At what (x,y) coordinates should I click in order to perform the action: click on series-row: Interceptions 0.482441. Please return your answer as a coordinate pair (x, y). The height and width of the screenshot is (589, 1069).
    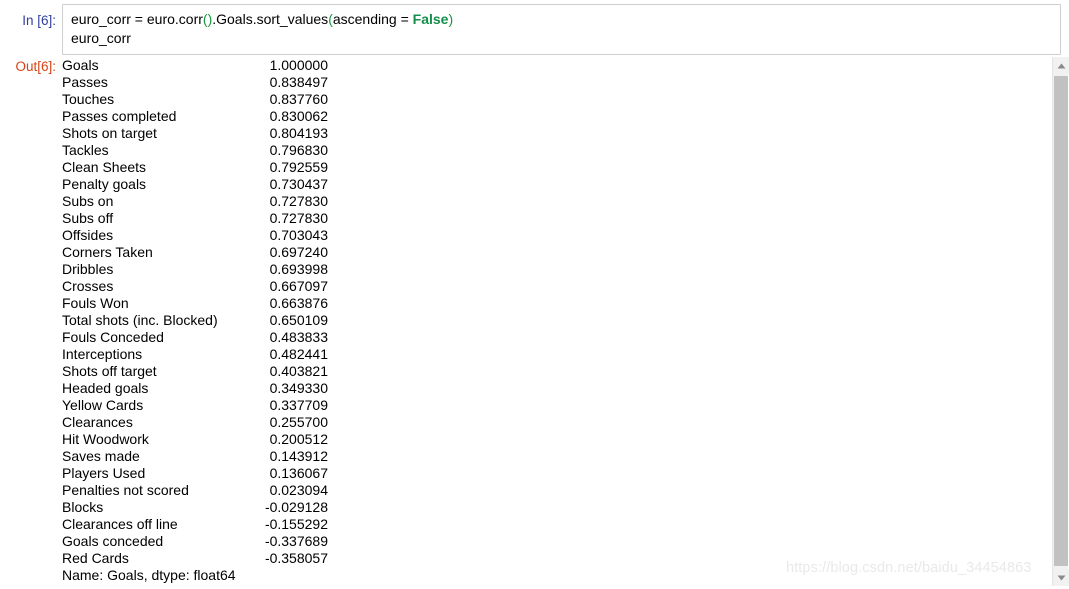
    Looking at the image, I should click on (565, 354).